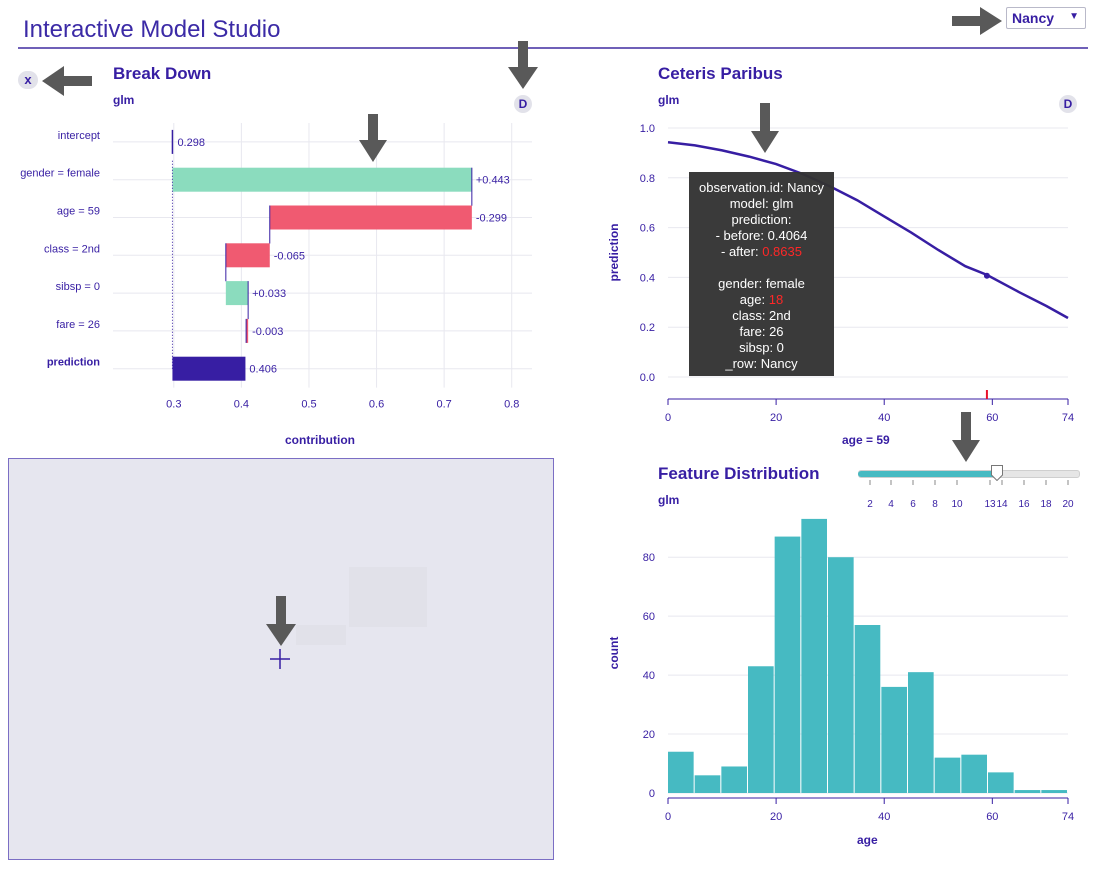 Image resolution: width=1101 pixels, height=870 pixels. What do you see at coordinates (67, 81) in the screenshot?
I see `arrow-left-icon` at bounding box center [67, 81].